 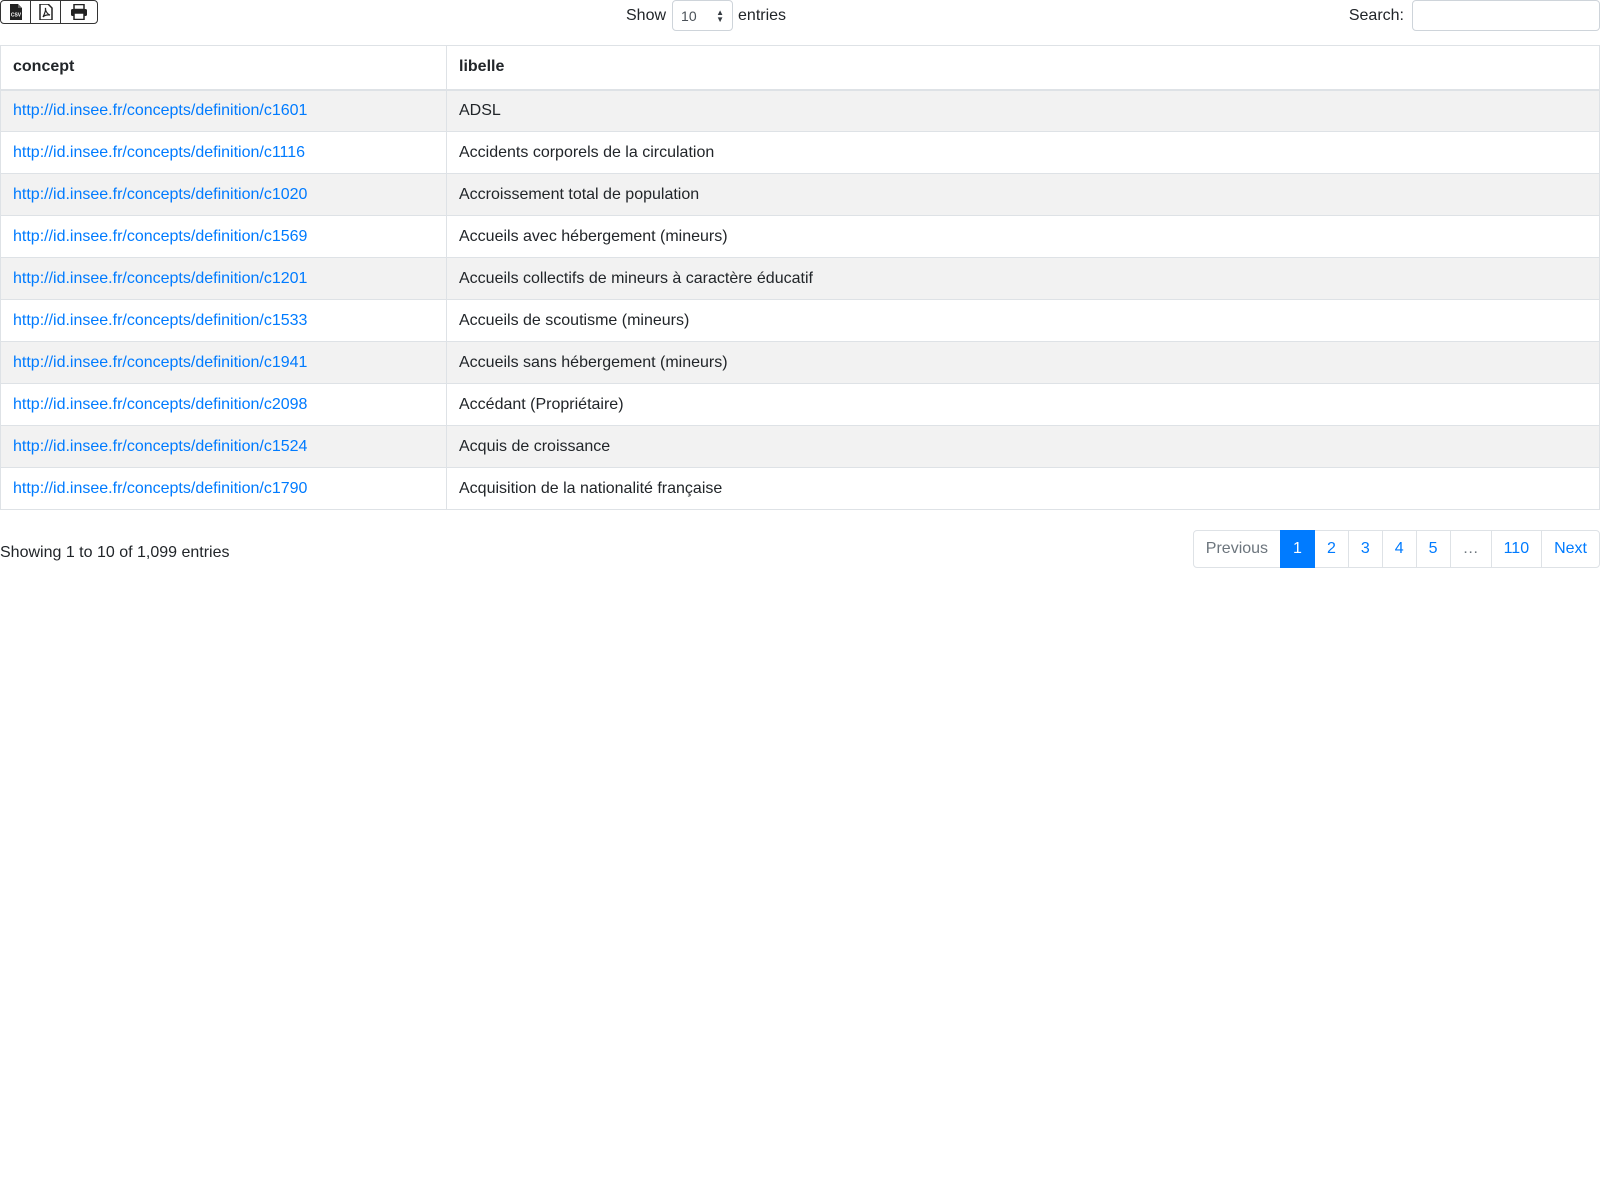 I want to click on libelle-cell: Accroissement total de population, so click(x=1023, y=194).